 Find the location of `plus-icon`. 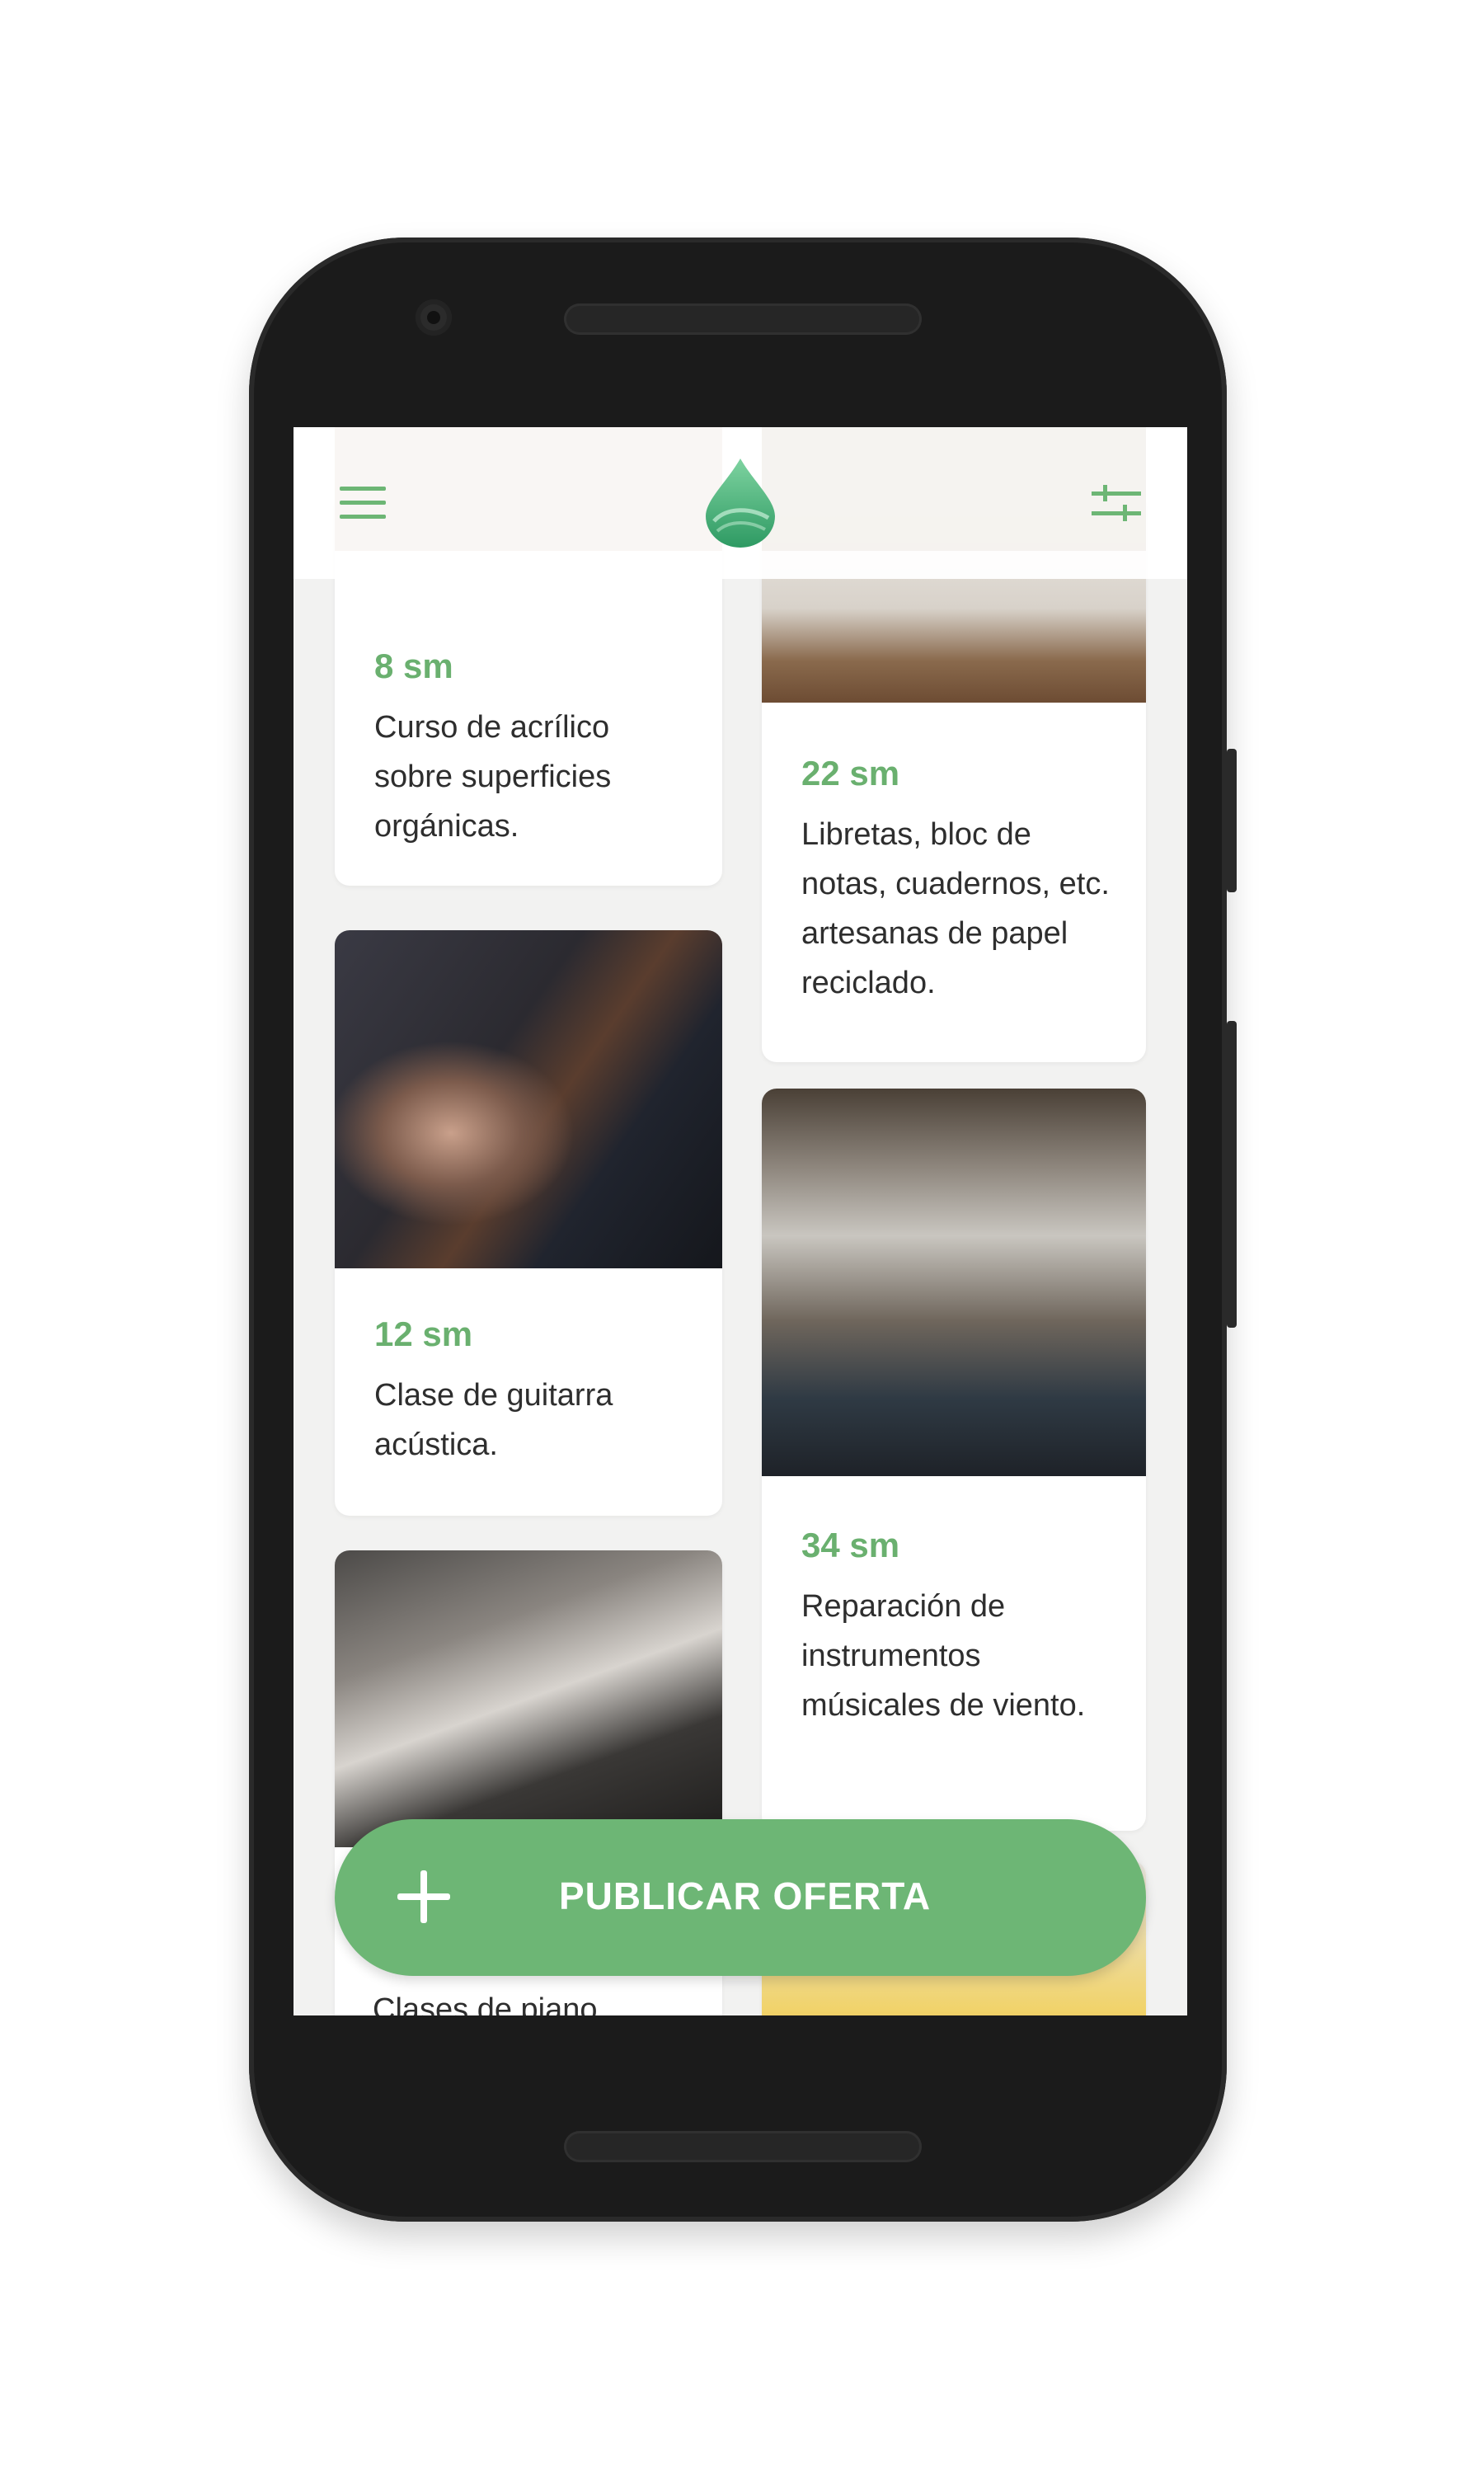

plus-icon is located at coordinates (423, 1896).